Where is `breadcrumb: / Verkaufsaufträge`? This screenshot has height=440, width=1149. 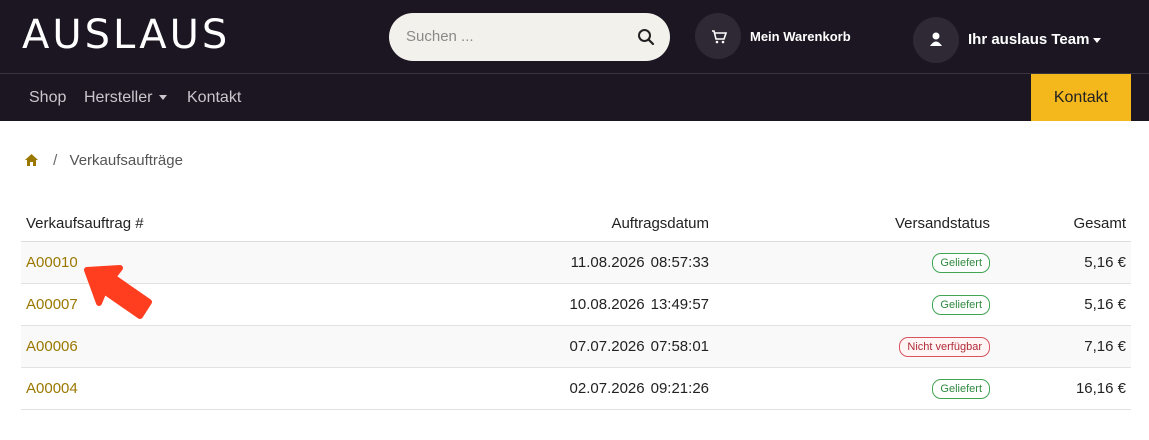 breadcrumb: / Verkaufsaufträge is located at coordinates (103, 160).